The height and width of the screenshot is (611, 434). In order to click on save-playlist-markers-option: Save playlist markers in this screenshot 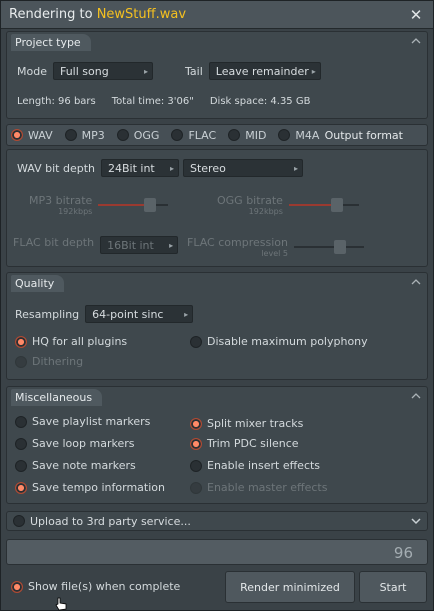, I will do `click(82, 421)`.